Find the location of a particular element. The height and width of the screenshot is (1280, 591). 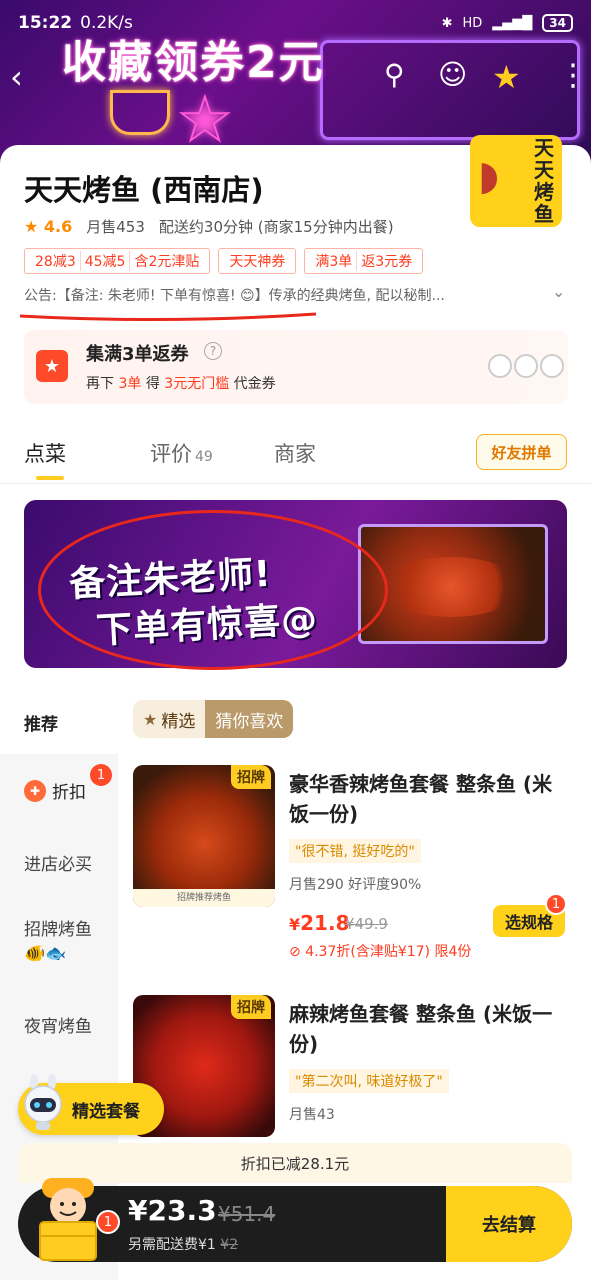

discount-text: 4.37折(含津贴¥17) 限4份 is located at coordinates (388, 952).